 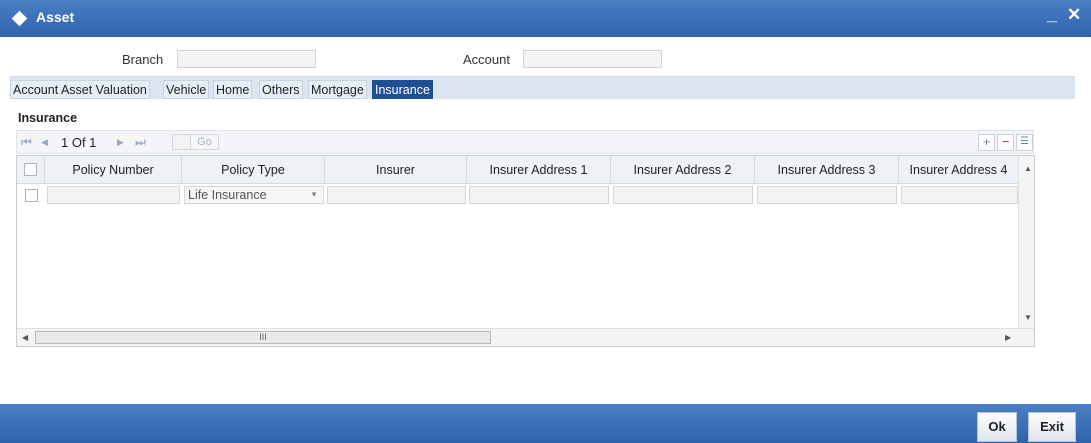 What do you see at coordinates (545, 18) in the screenshot?
I see `window-titlebar: Asset _ ✕` at bounding box center [545, 18].